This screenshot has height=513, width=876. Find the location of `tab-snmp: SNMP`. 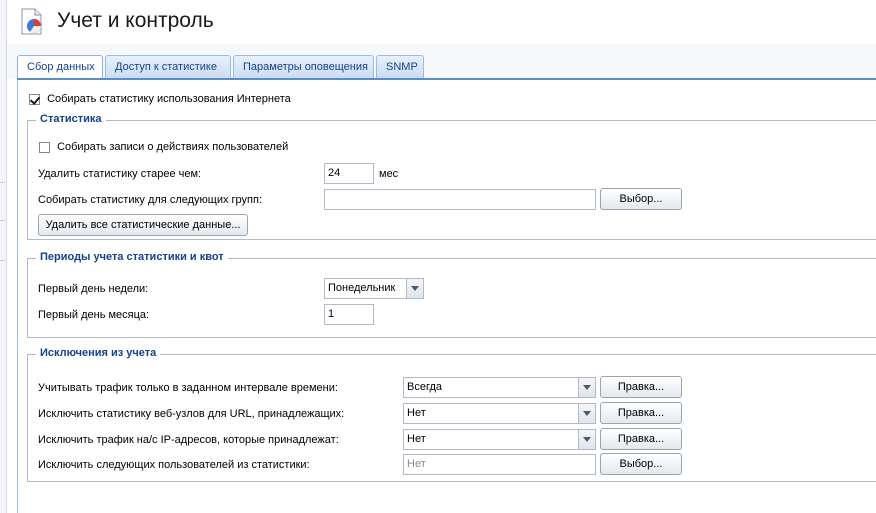

tab-snmp: SNMP is located at coordinates (400, 66).